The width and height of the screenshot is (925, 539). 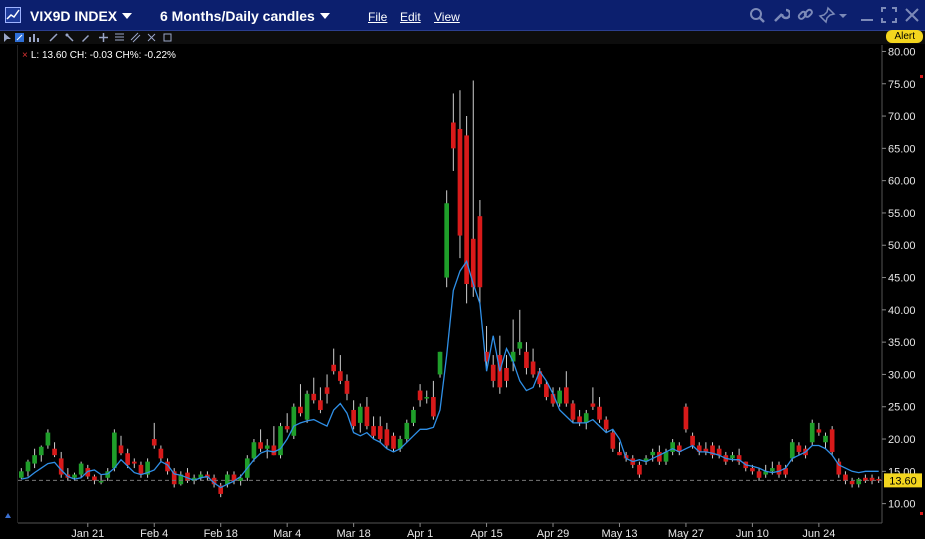 I want to click on menu-edit: Edit, so click(x=410, y=17).